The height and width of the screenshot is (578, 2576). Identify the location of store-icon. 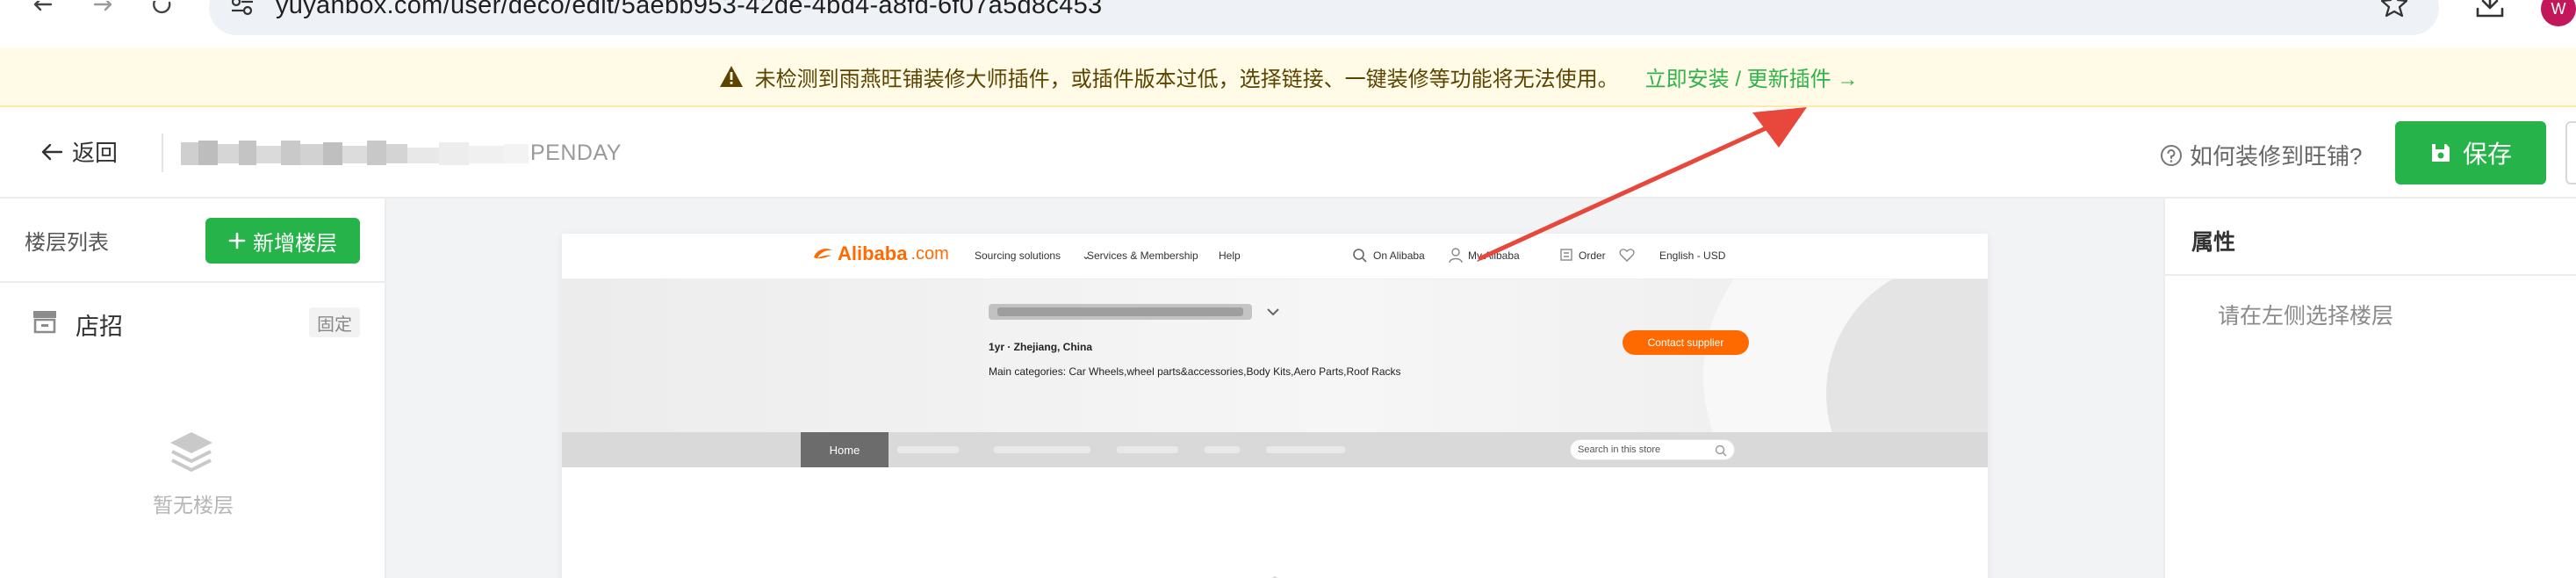
(44, 322).